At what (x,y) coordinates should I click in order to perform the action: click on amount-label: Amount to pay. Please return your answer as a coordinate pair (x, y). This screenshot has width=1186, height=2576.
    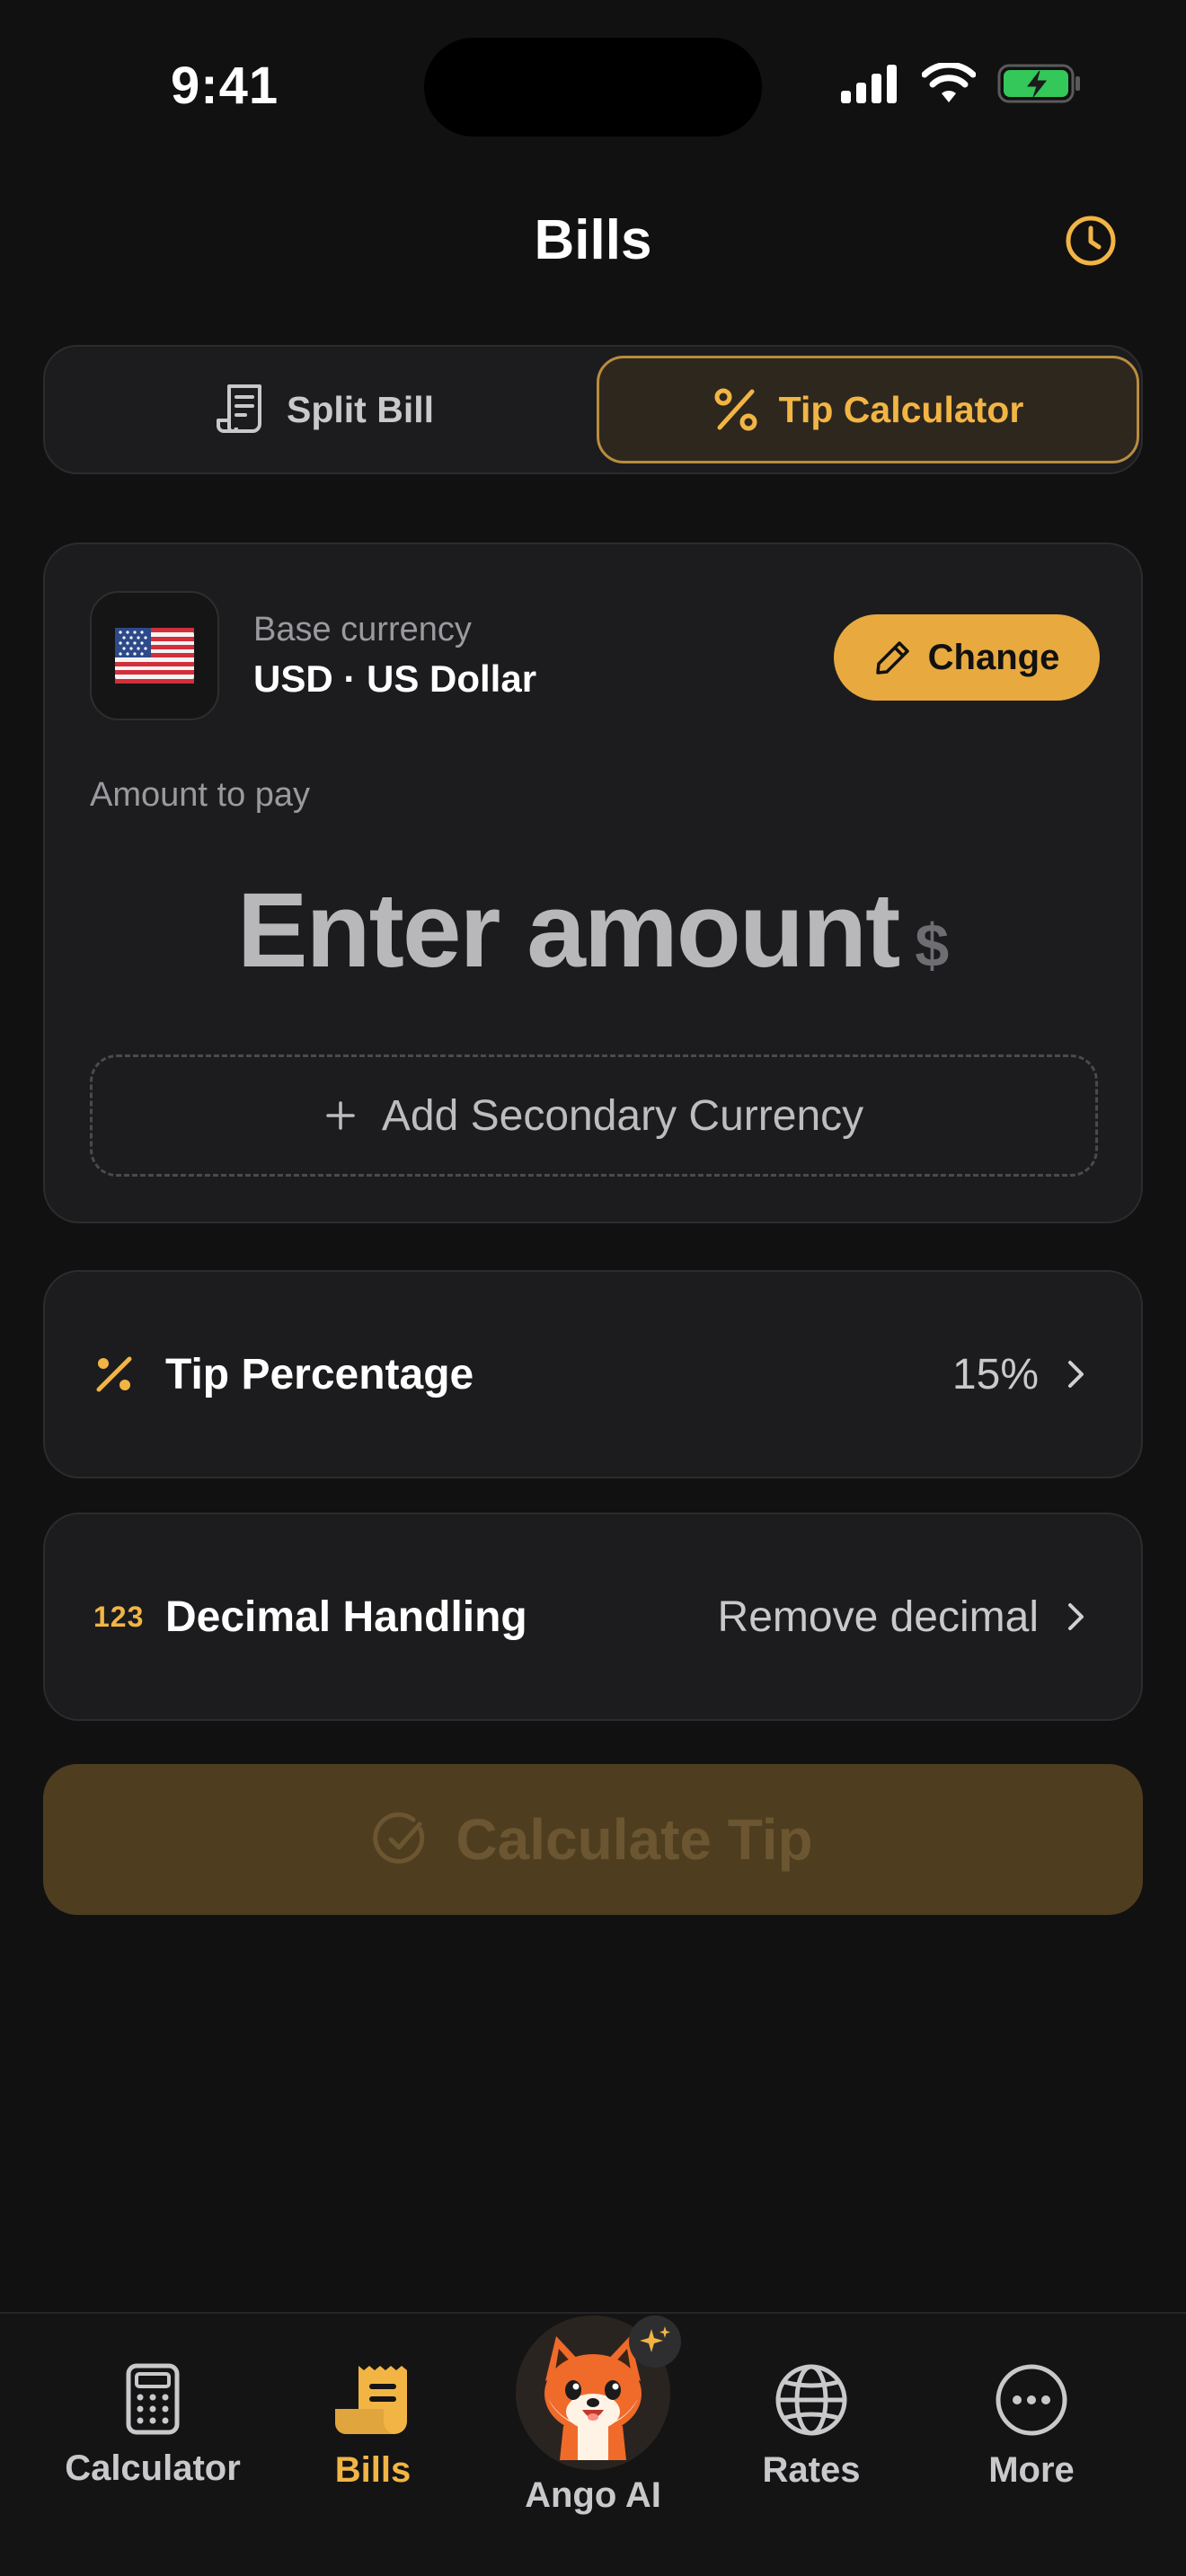
    Looking at the image, I should click on (200, 795).